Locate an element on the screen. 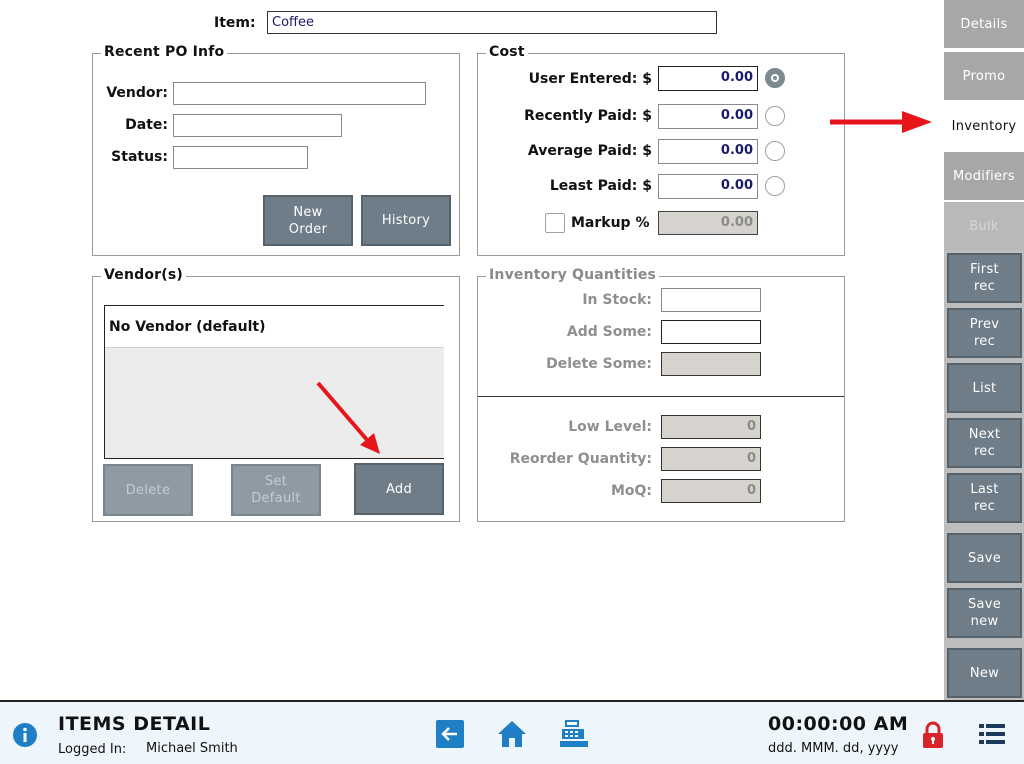 The width and height of the screenshot is (1024, 764). item-label: Item: is located at coordinates (235, 23).